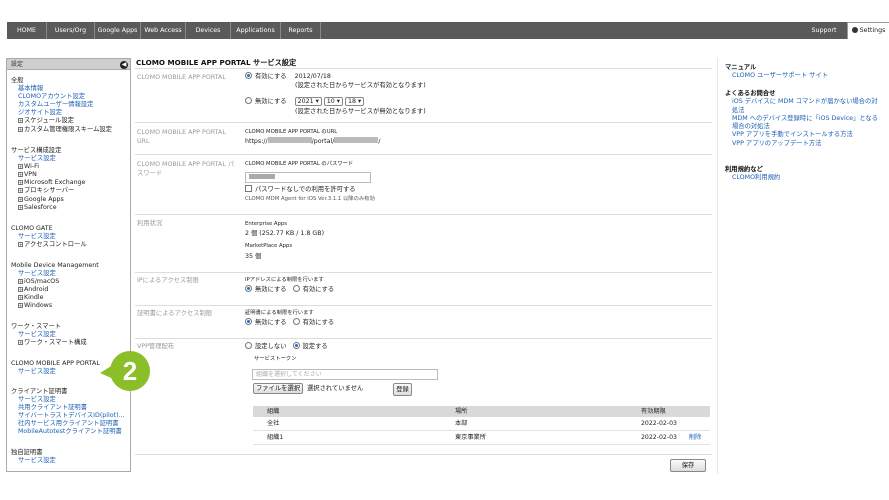 Image resolution: width=889 pixels, height=500 pixels. I want to click on radio-vpp-yes, so click(296, 345).